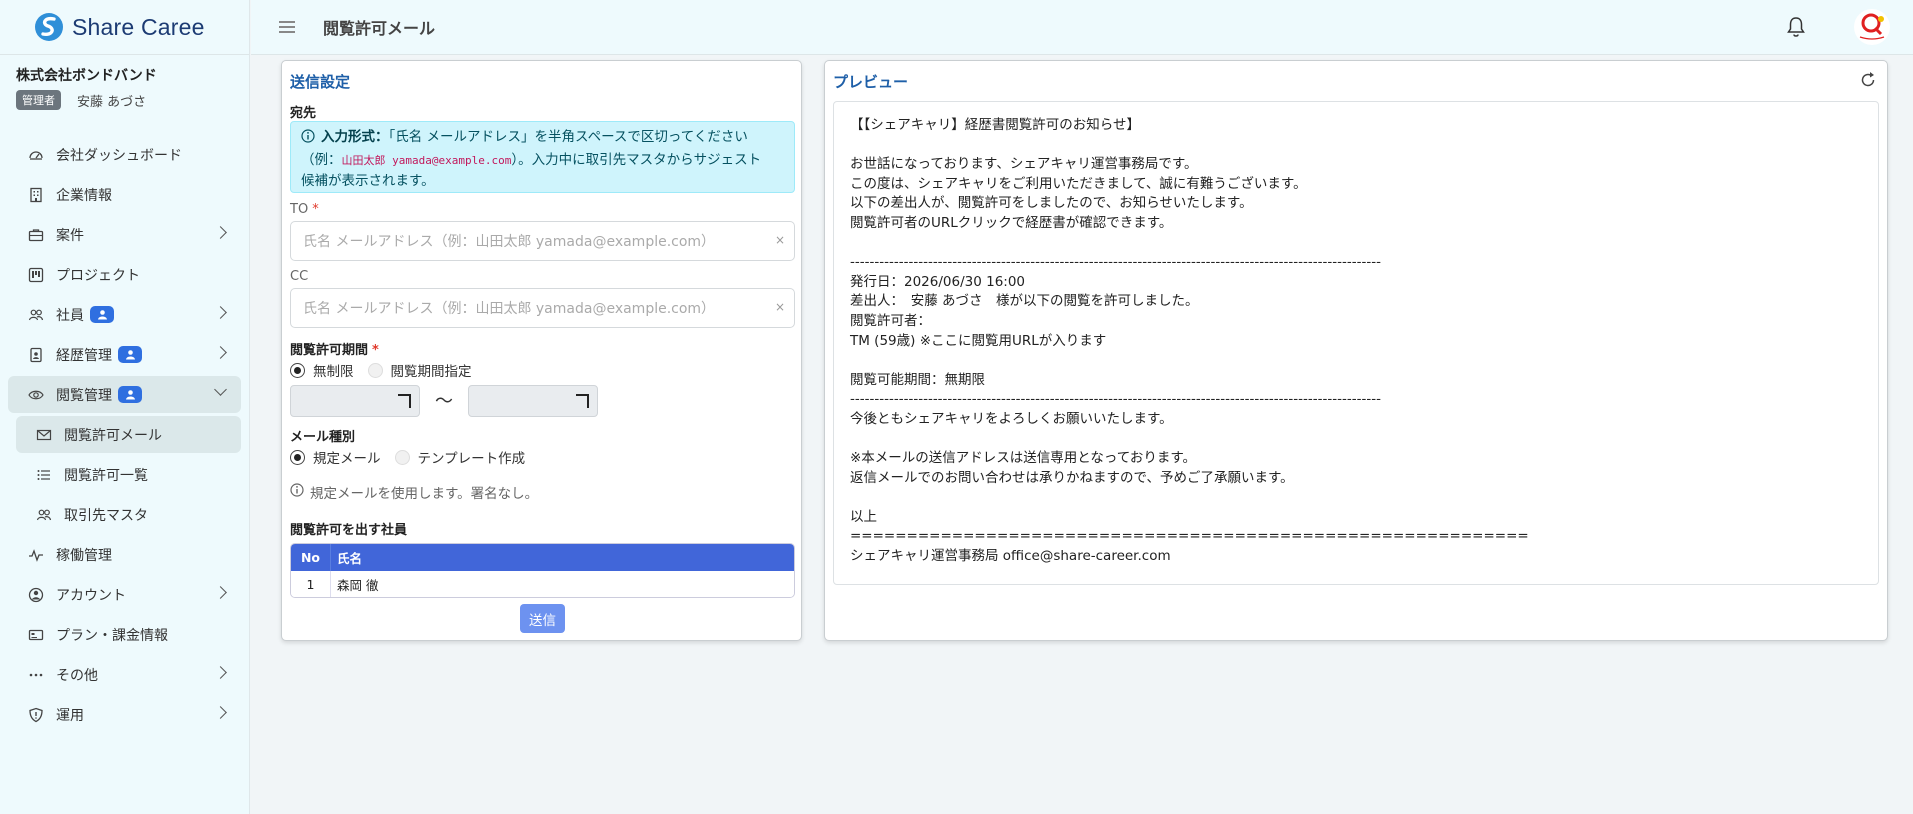 The width and height of the screenshot is (1913, 814). Describe the element at coordinates (44, 435) in the screenshot. I see `envelope-icon` at that location.